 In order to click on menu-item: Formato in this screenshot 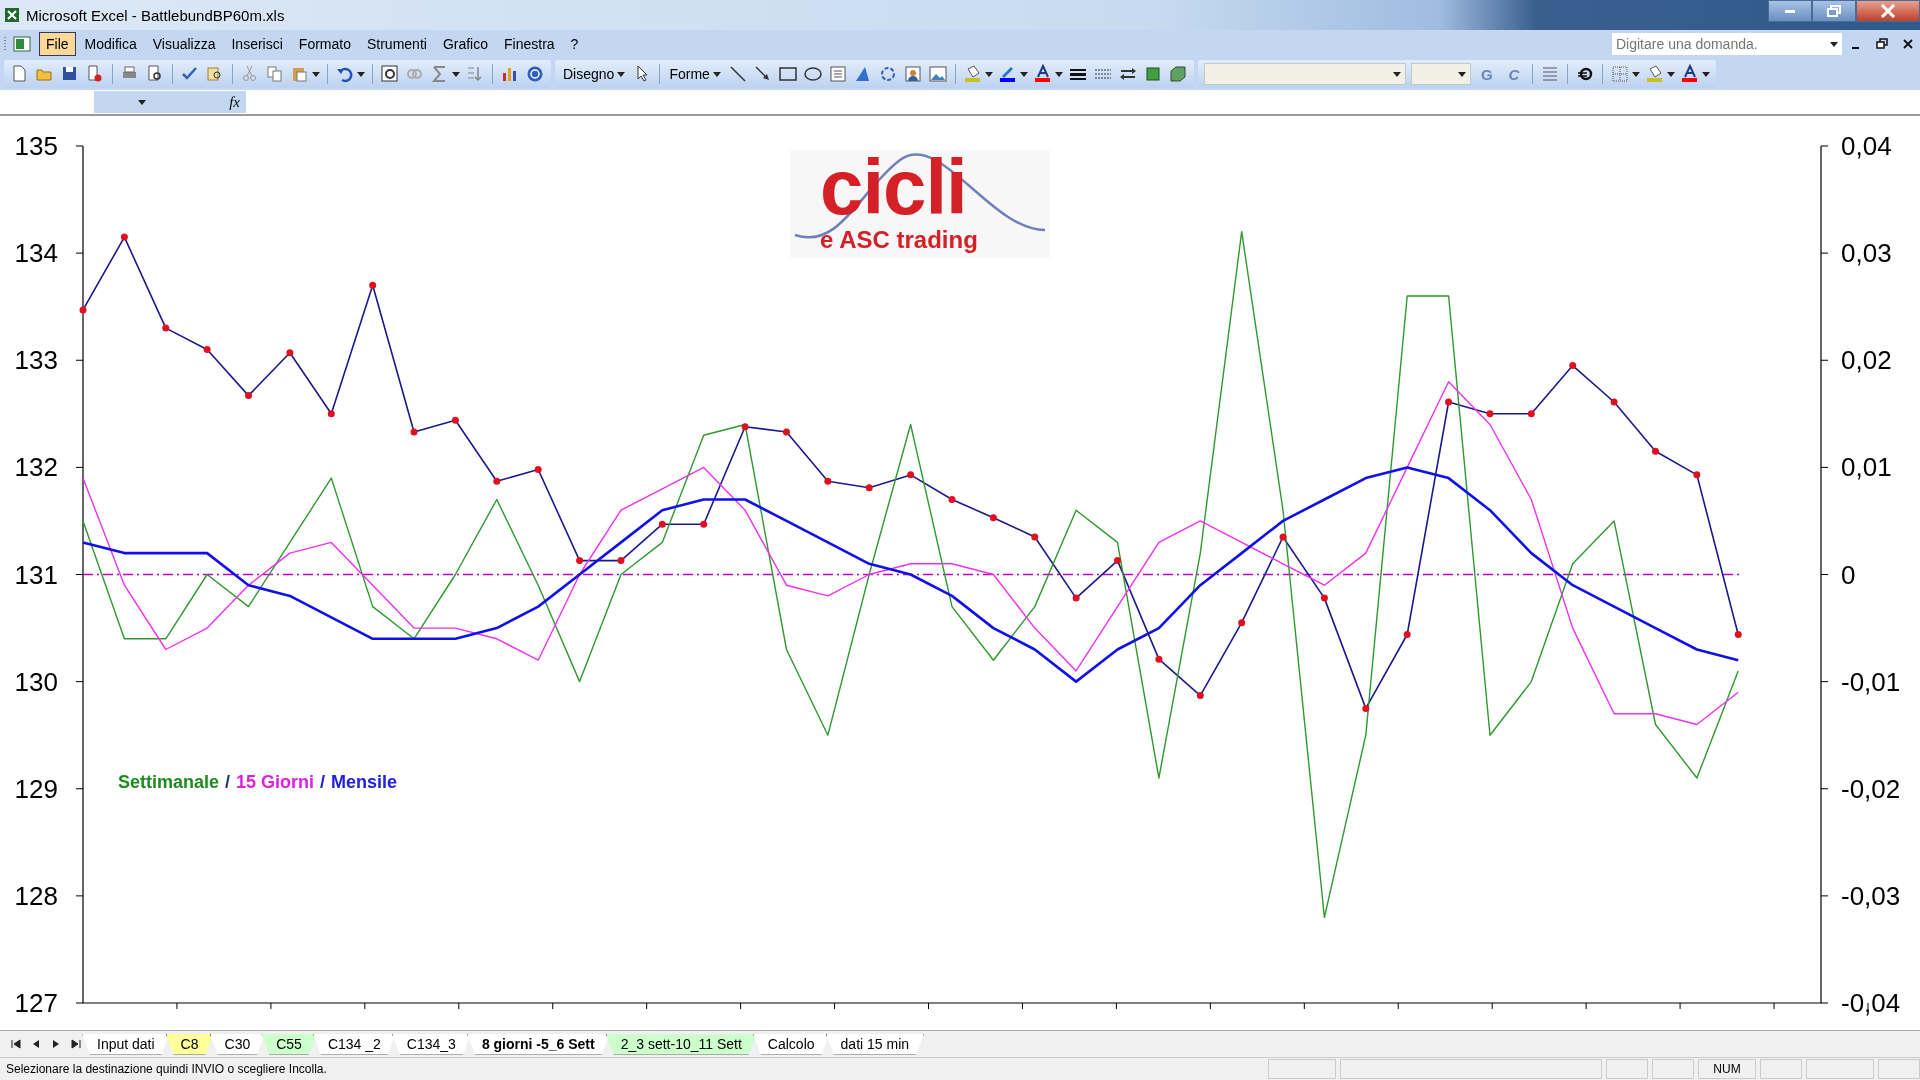, I will do `click(324, 44)`.